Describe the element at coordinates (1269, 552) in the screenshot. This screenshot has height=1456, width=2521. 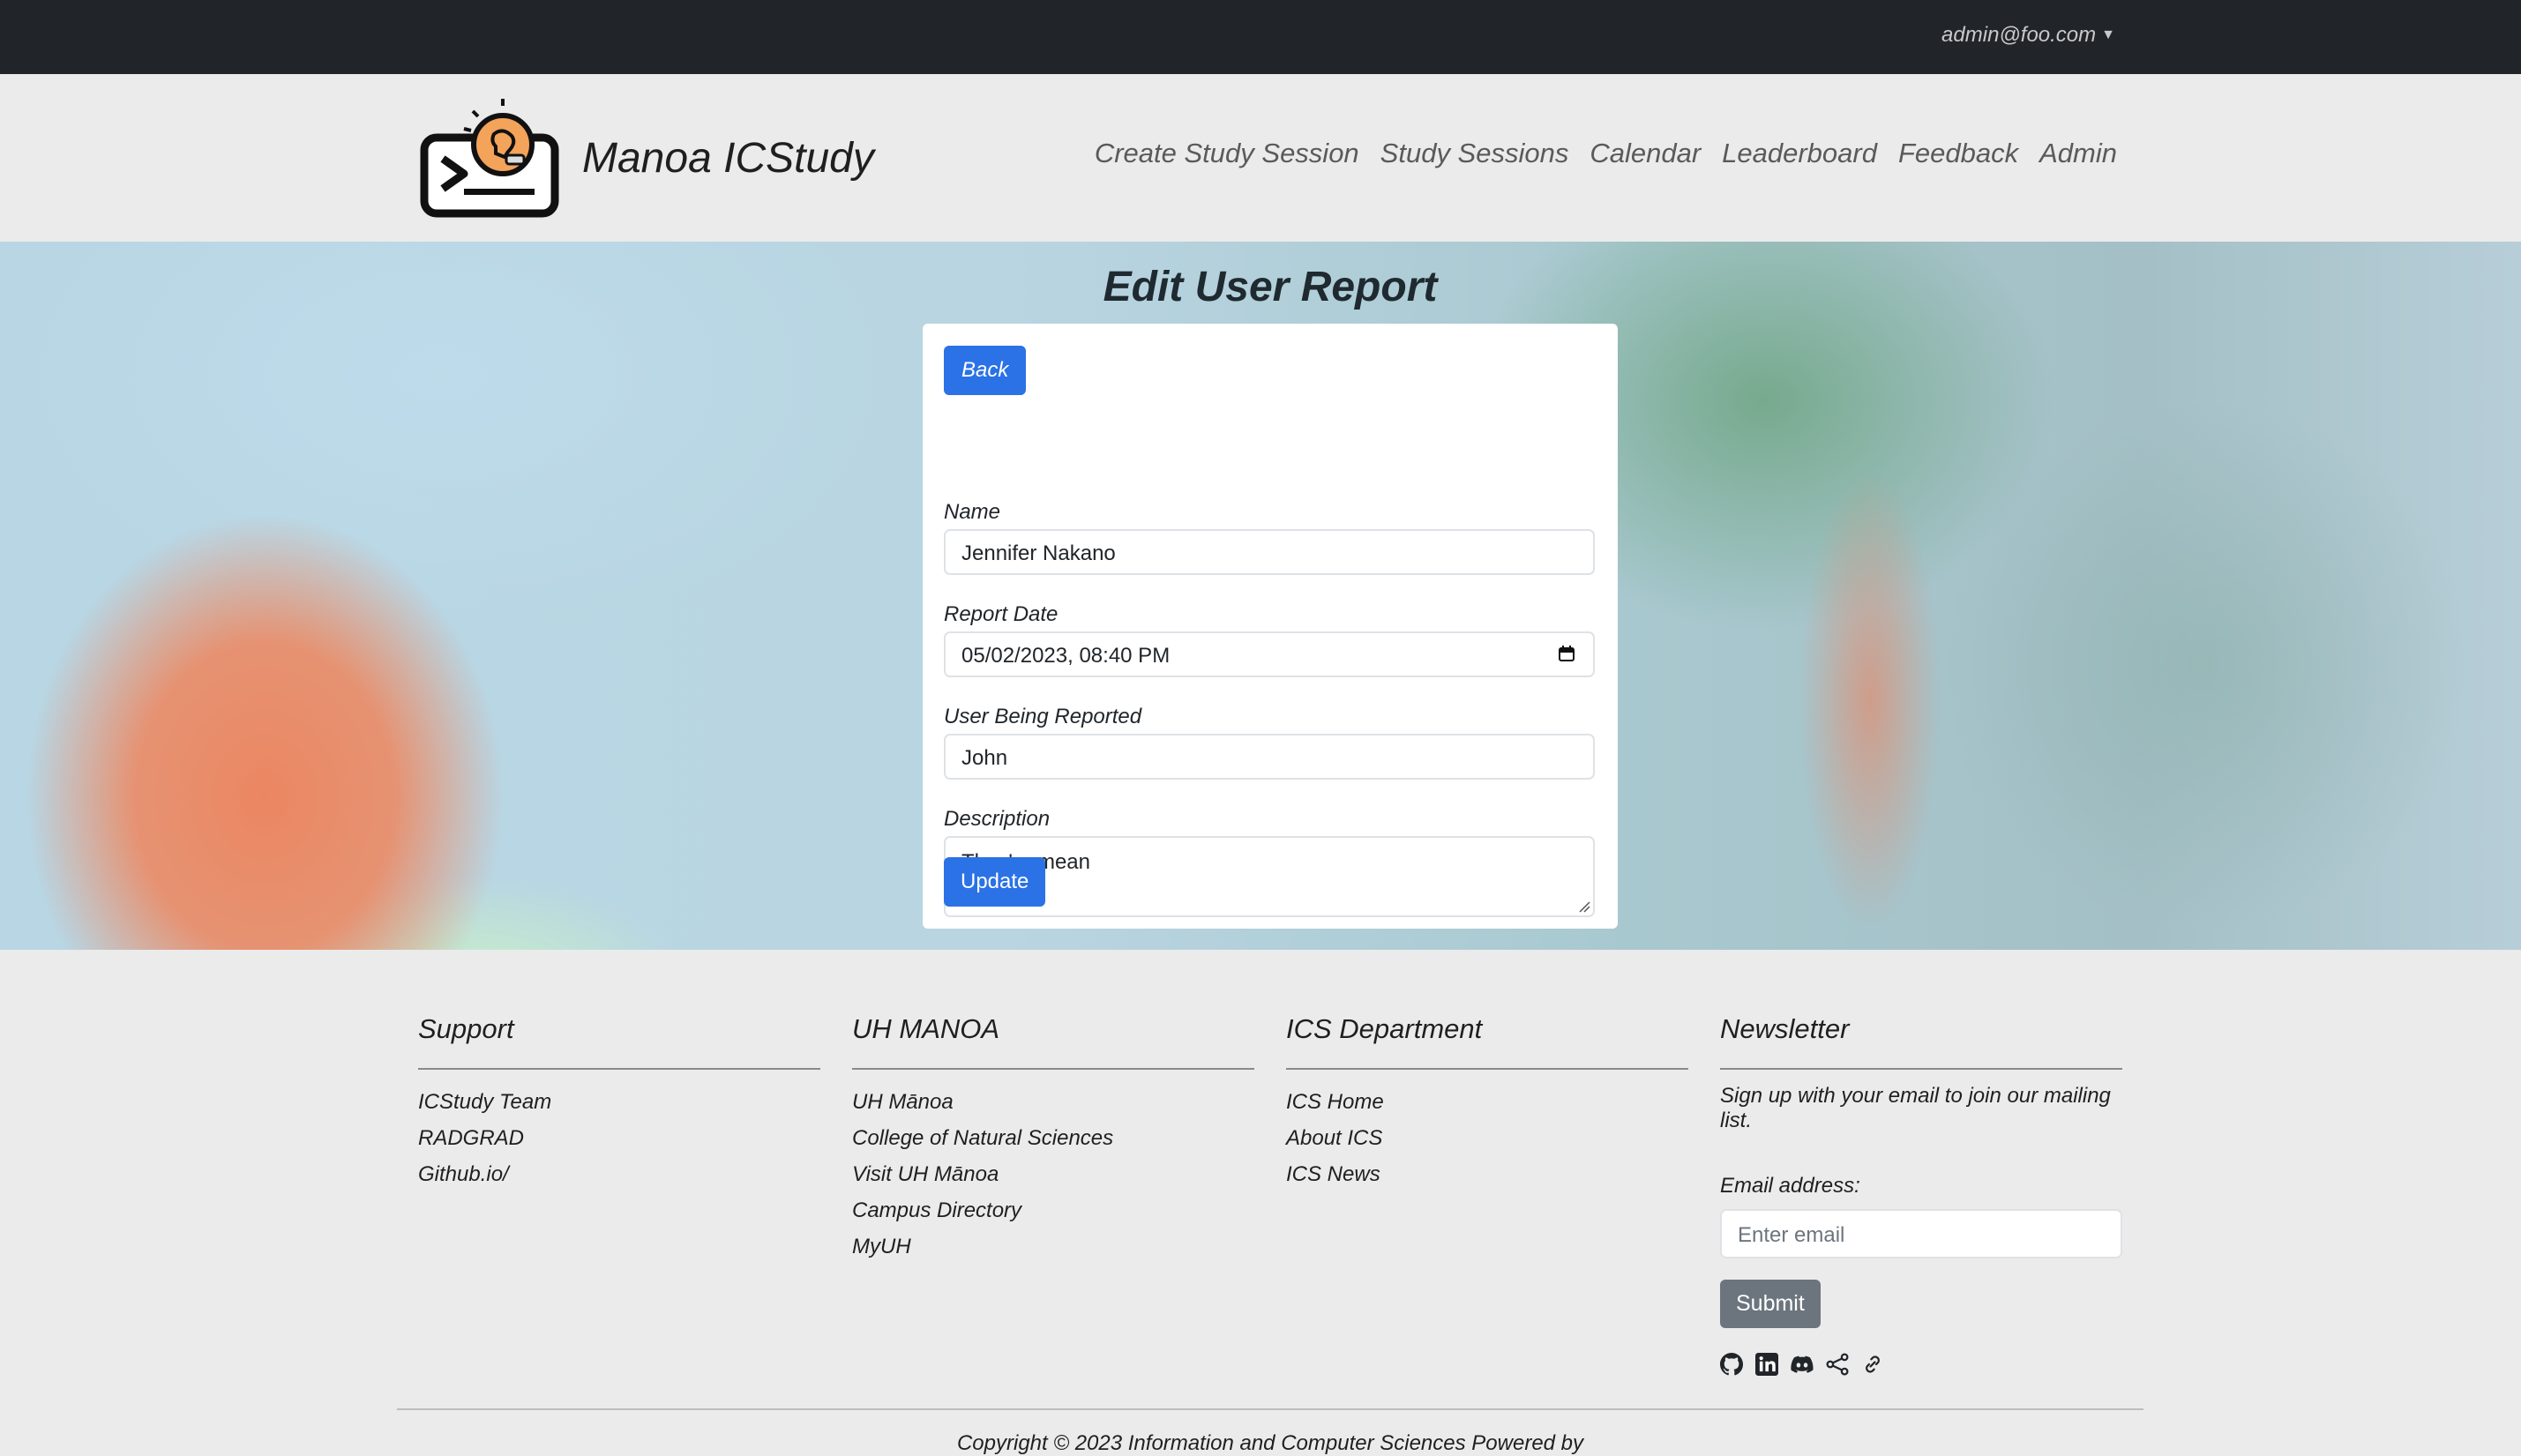
I see `name-field: Jennifer Nakano` at that location.